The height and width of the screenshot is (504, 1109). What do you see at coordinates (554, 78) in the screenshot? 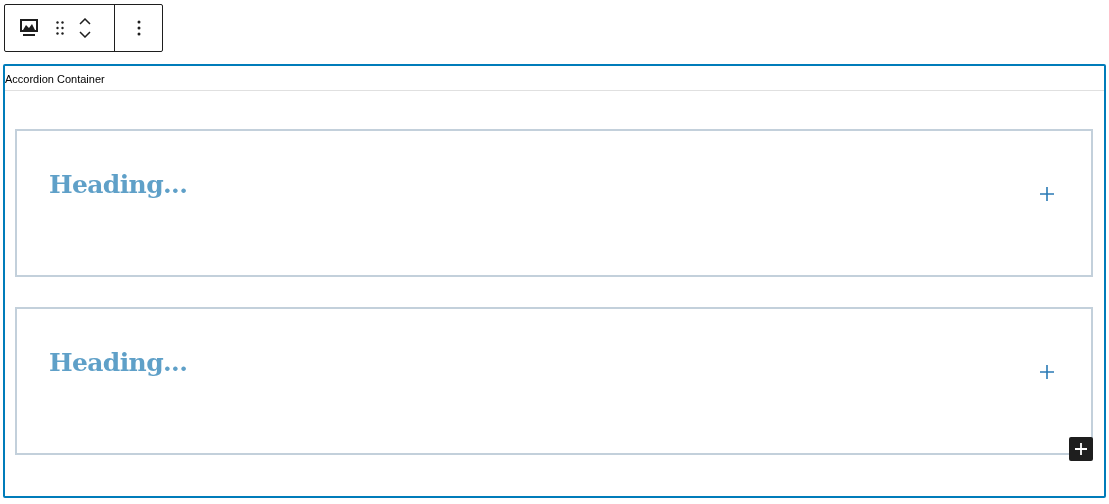
I see `block-label: Accordion Container` at bounding box center [554, 78].